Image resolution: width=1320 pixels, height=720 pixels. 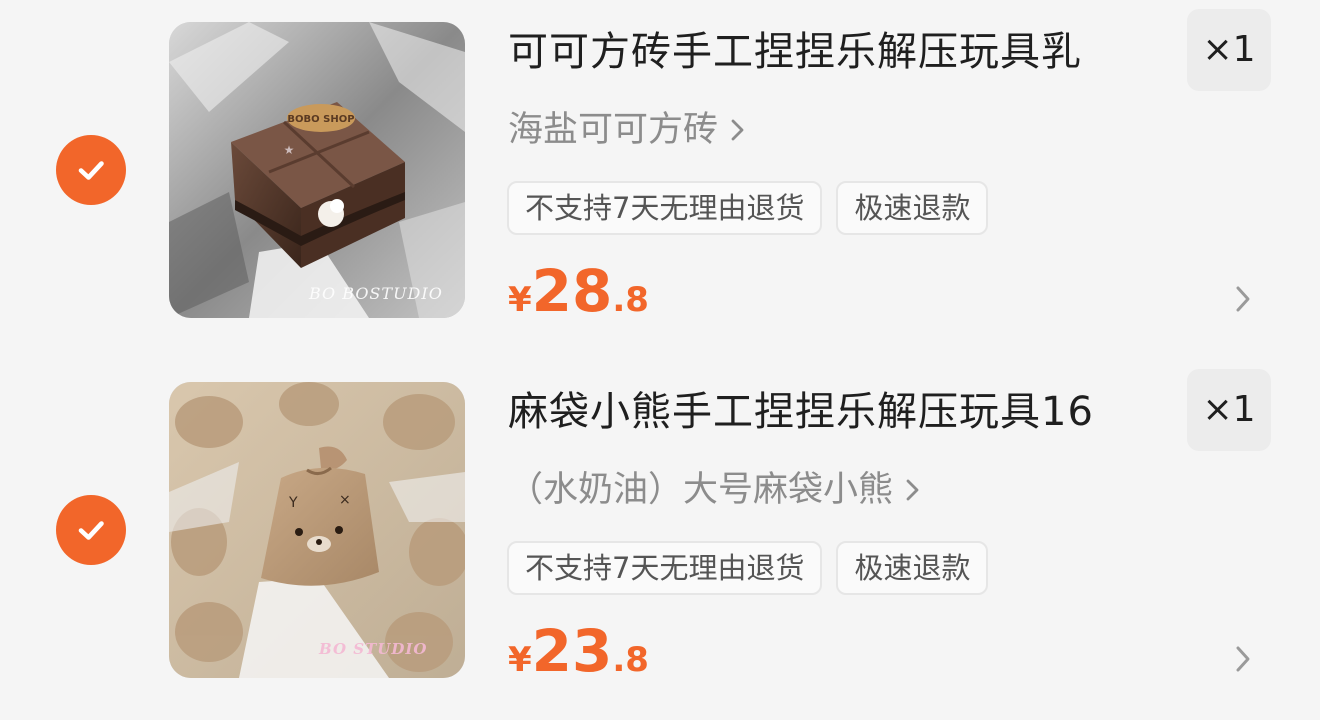 What do you see at coordinates (317, 530) in the screenshot?
I see `product-image: Y × BO STUDIO` at bounding box center [317, 530].